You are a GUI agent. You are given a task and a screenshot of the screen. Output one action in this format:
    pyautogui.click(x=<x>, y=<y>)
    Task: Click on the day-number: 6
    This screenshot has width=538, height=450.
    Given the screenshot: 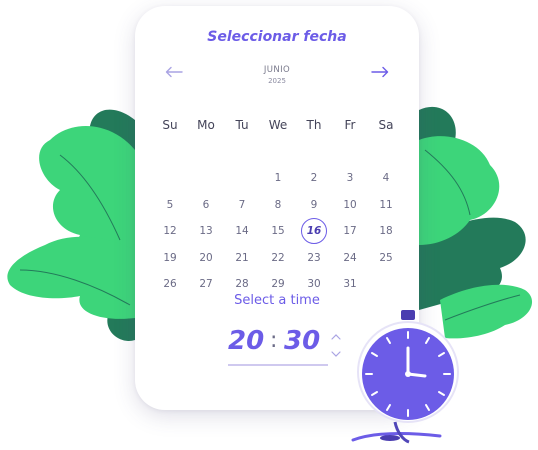 What is the action you would take?
    pyautogui.click(x=206, y=204)
    